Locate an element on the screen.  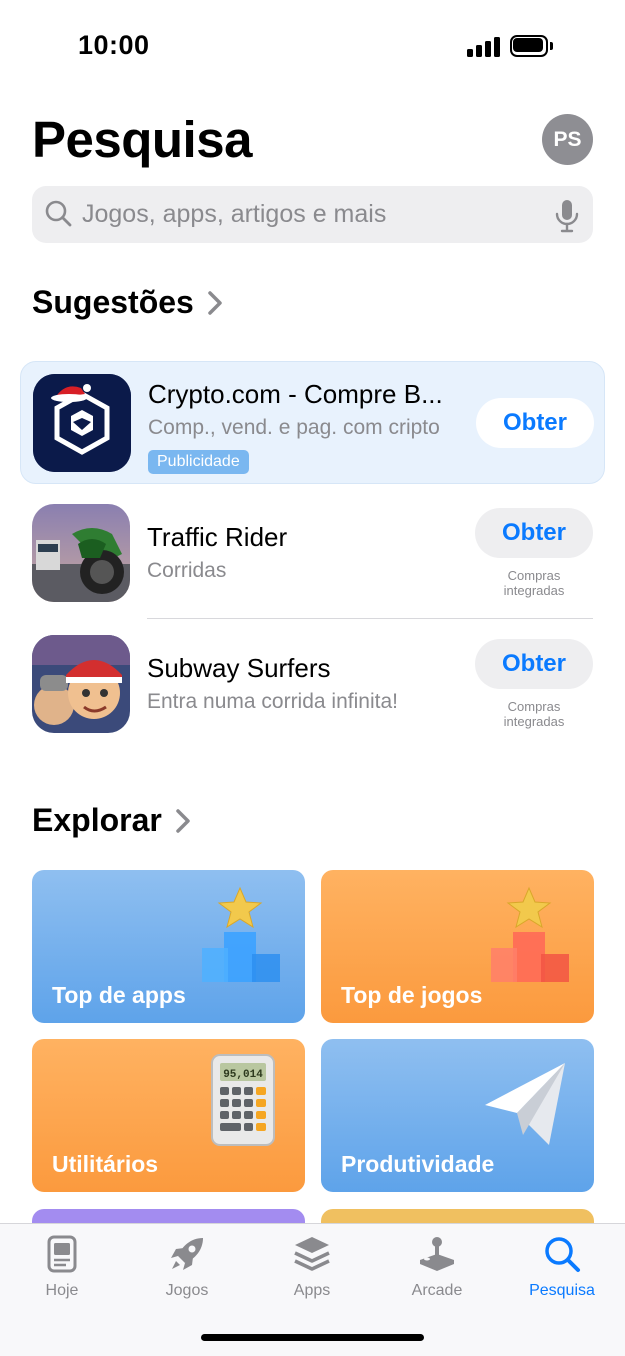
card-label: Utilitários is located at coordinates (105, 1164).